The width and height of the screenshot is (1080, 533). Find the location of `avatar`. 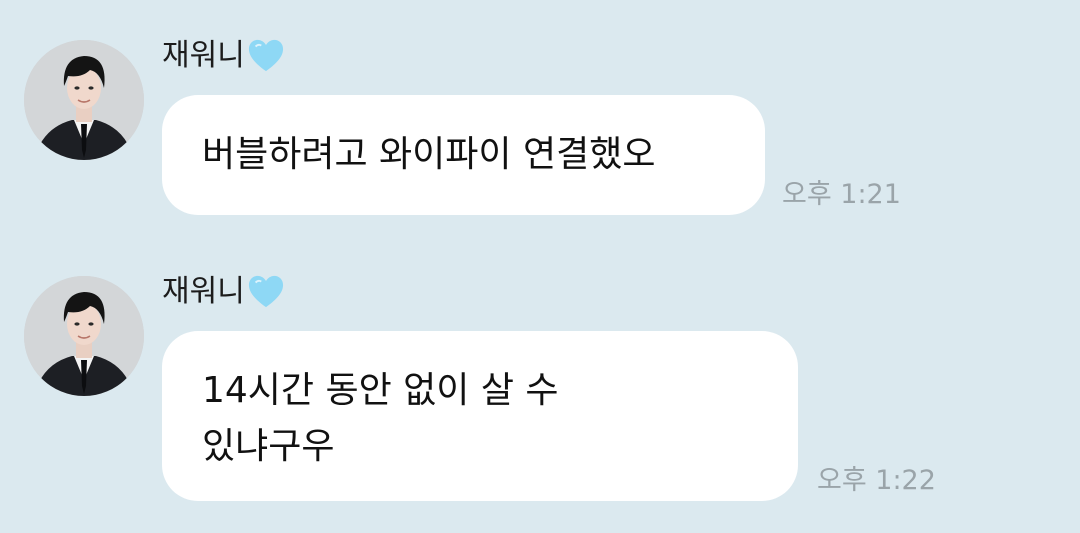

avatar is located at coordinates (84, 336).